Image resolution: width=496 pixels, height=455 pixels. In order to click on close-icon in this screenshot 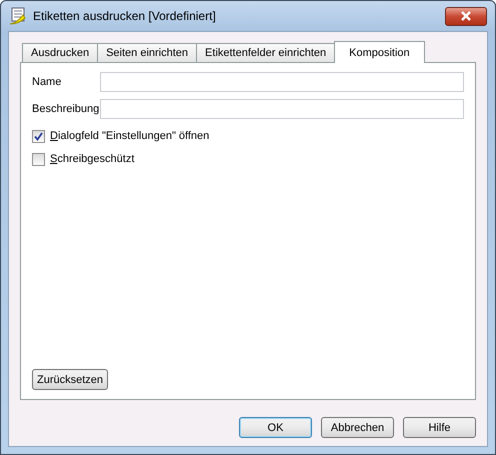, I will do `click(466, 16)`.